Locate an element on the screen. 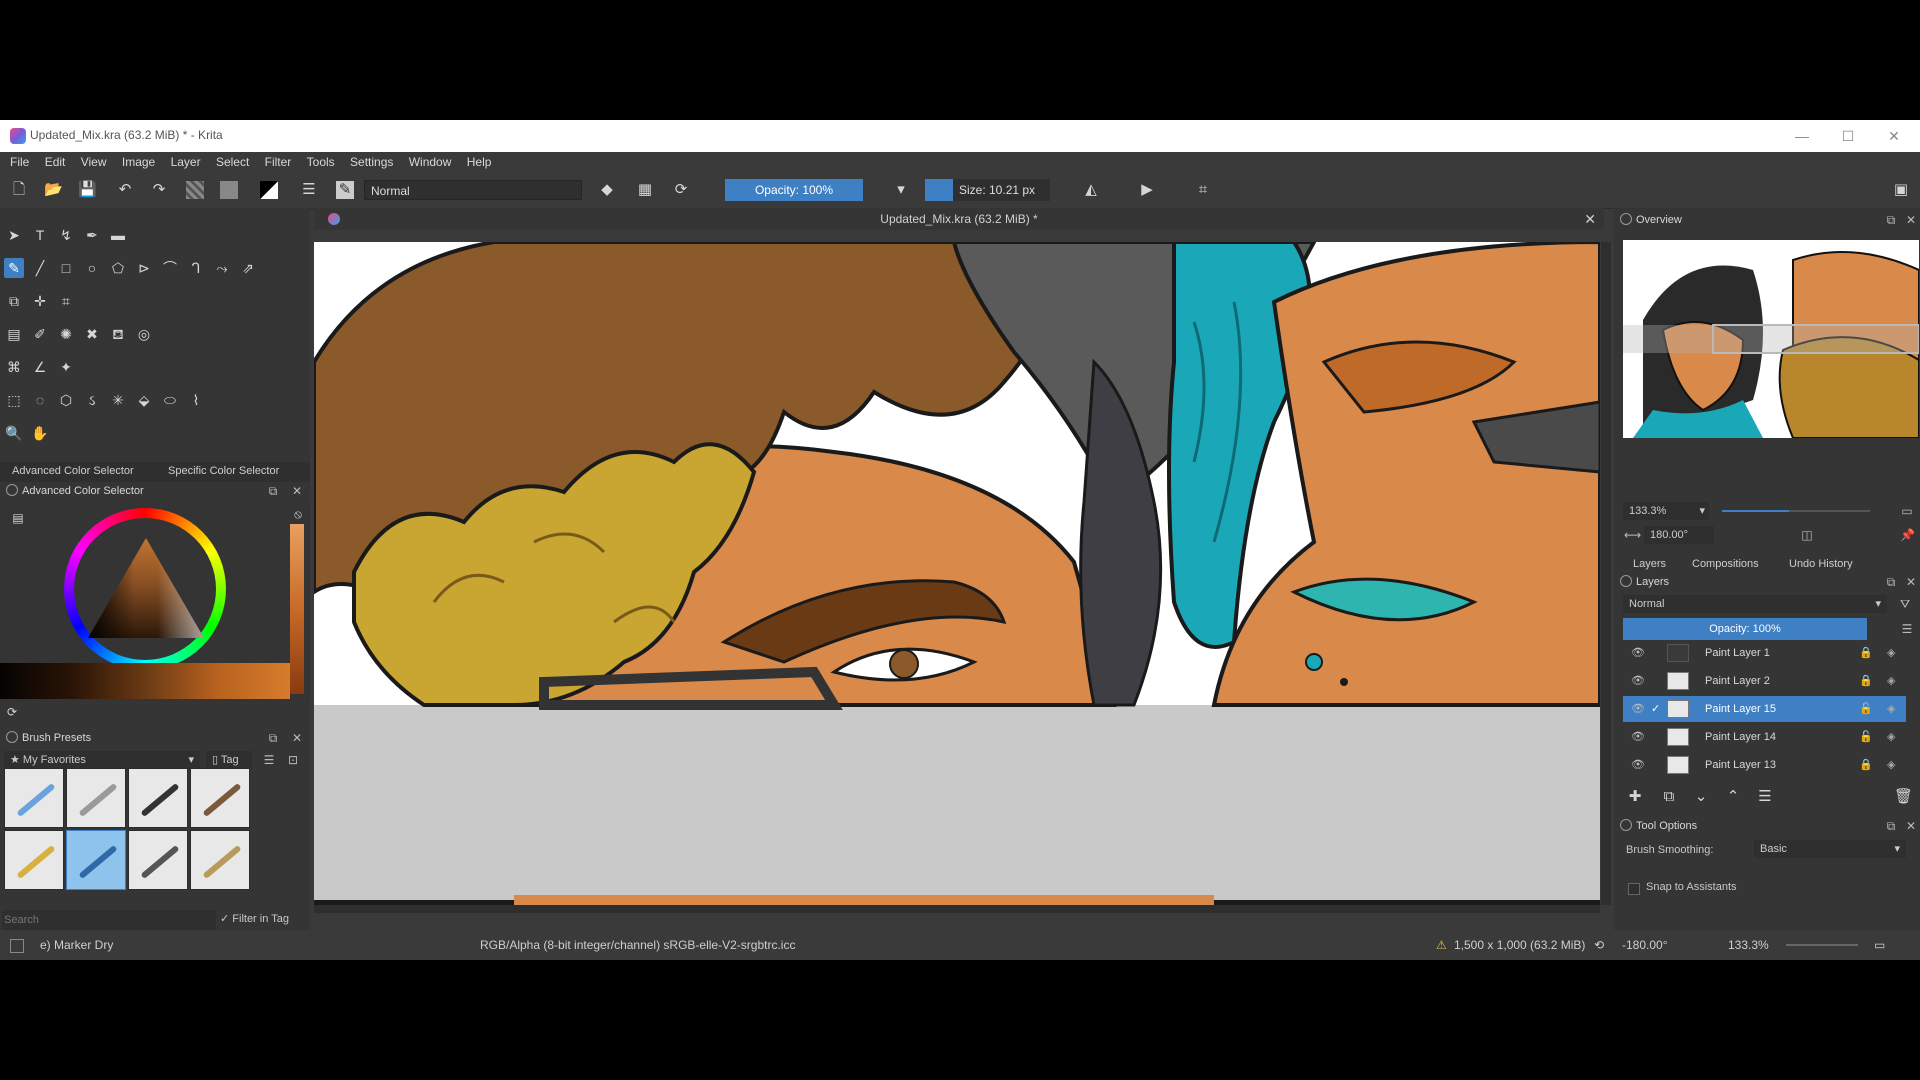  mirror-view-icon: ◫ is located at coordinates (1807, 535).